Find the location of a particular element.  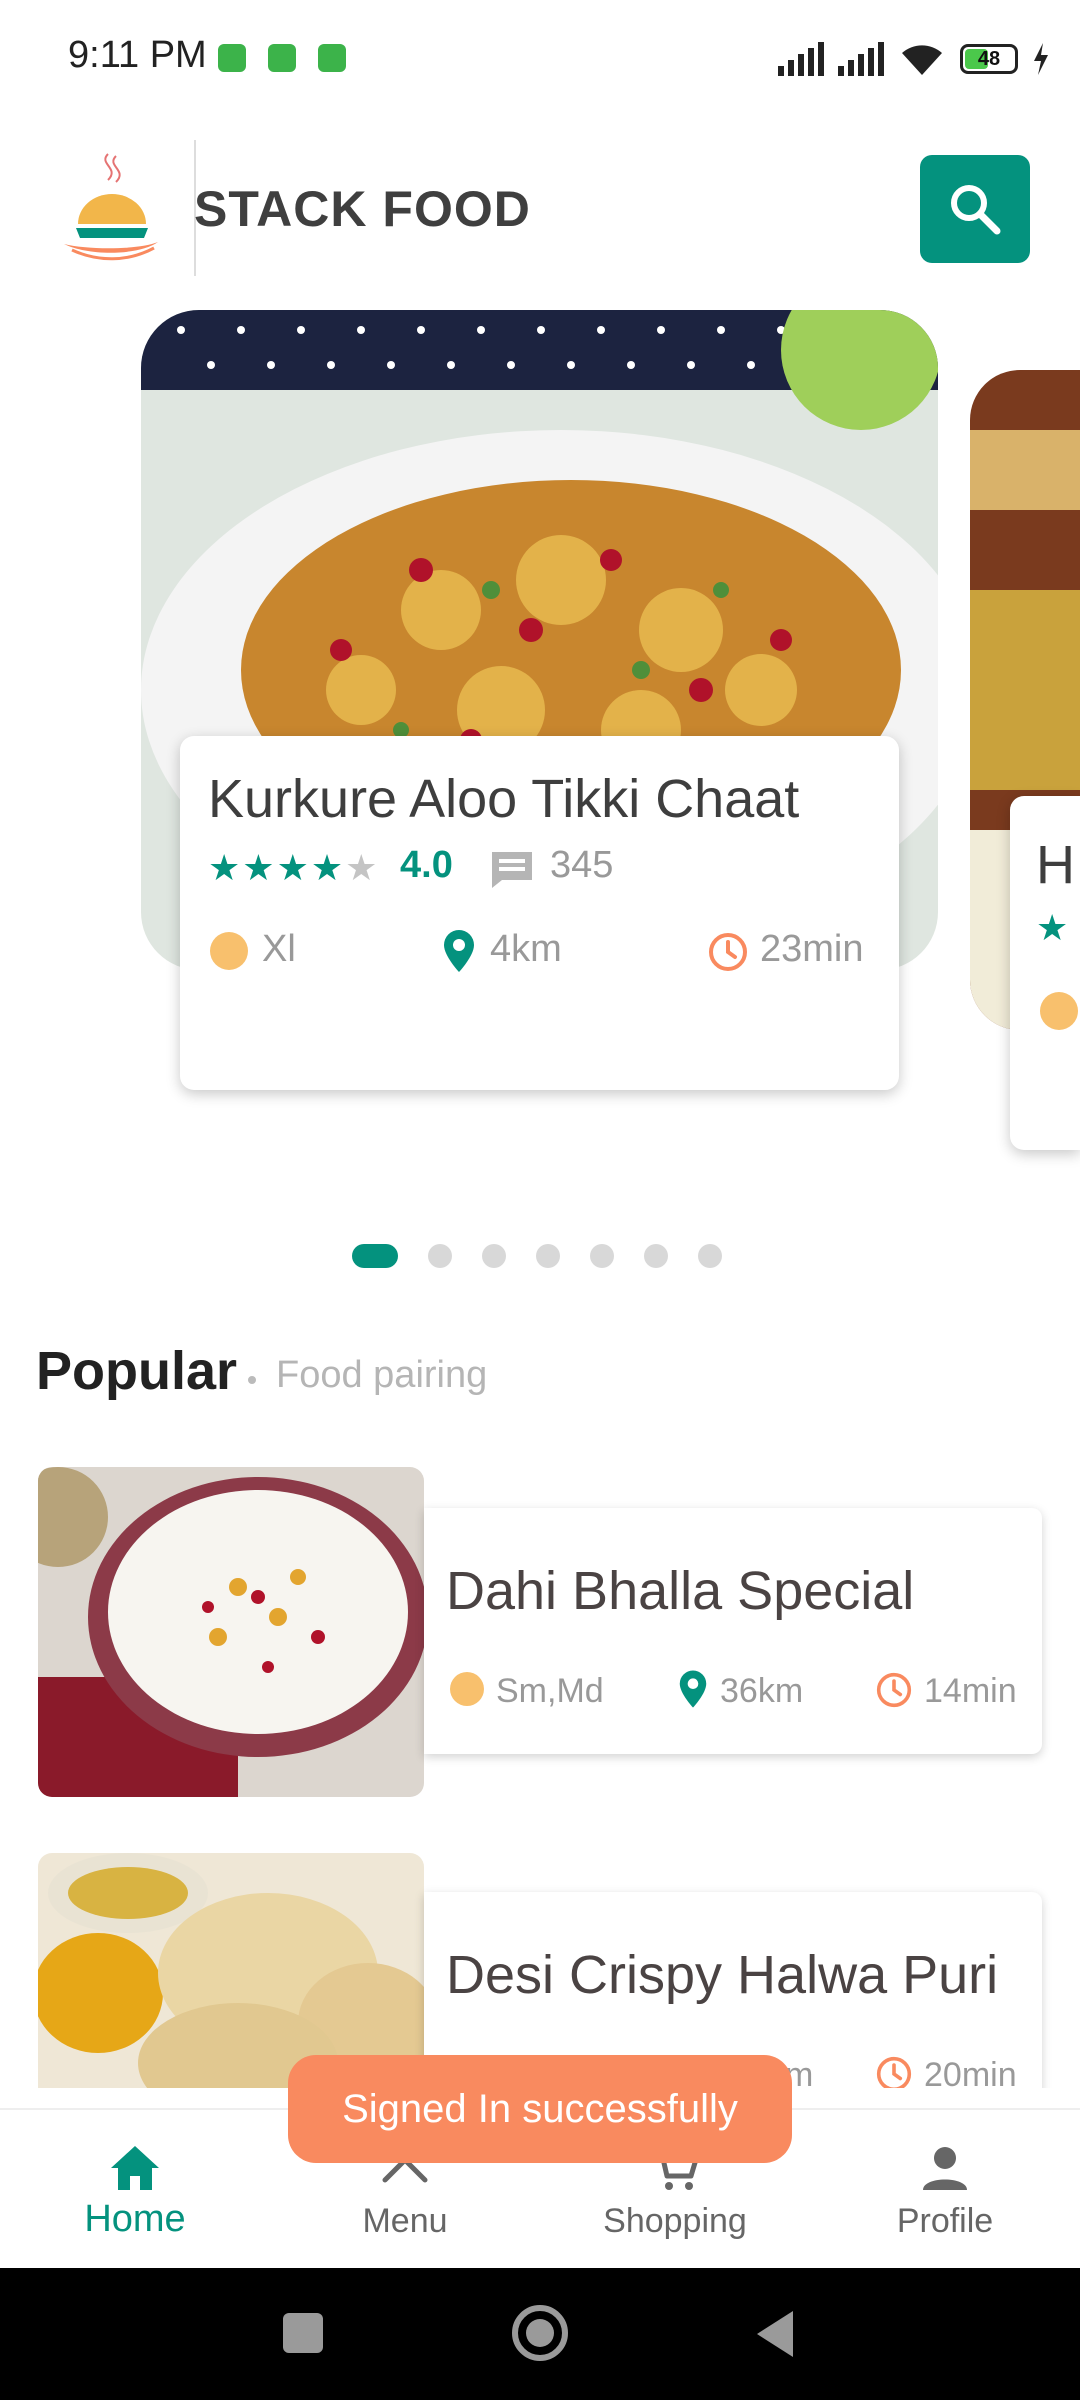

food-title: Kurkure Aloo Tikki Chaat is located at coordinates (504, 799).